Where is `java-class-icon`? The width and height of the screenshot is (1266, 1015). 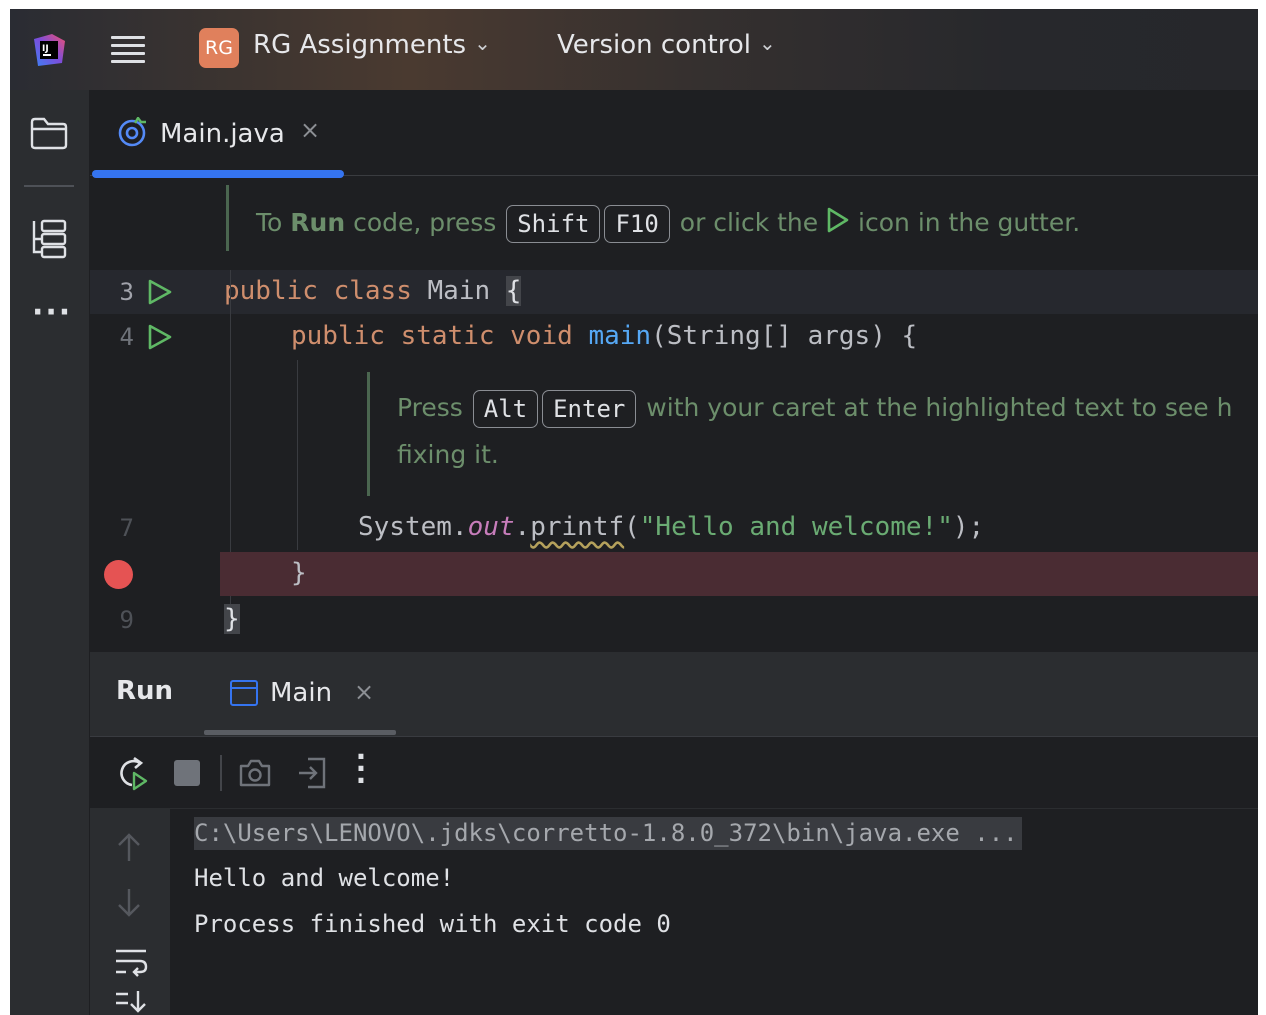
java-class-icon is located at coordinates (132, 132).